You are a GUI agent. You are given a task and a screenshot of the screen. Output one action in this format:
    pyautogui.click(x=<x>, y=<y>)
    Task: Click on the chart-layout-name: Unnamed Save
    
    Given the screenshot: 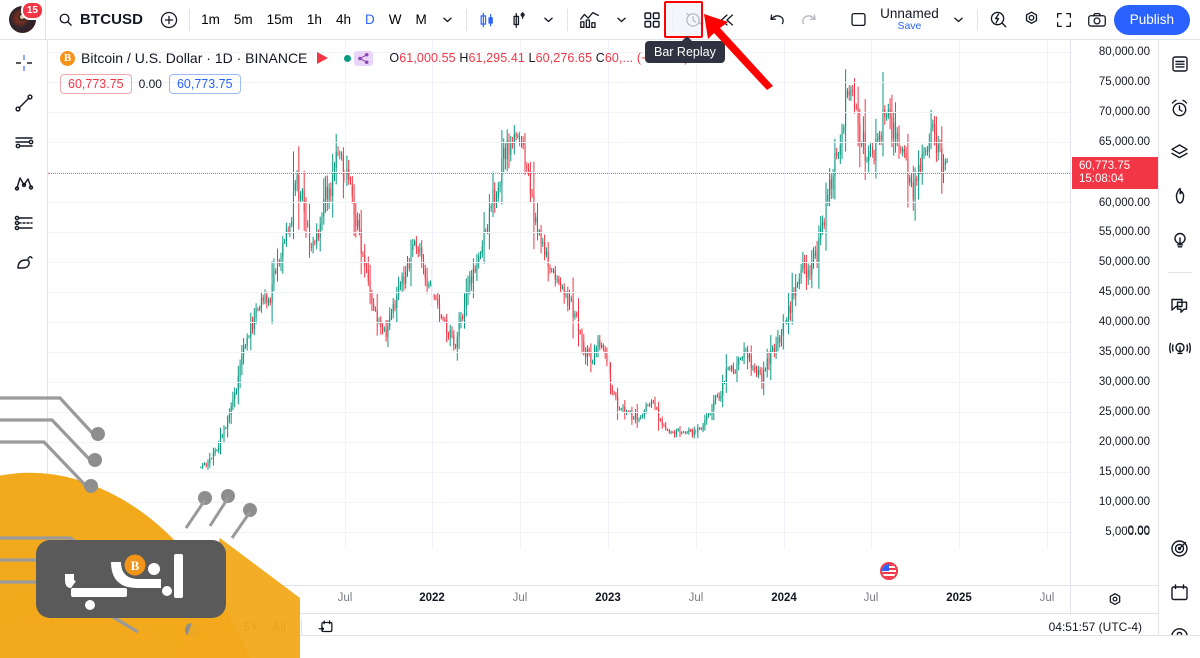 What is the action you would take?
    pyautogui.click(x=909, y=18)
    